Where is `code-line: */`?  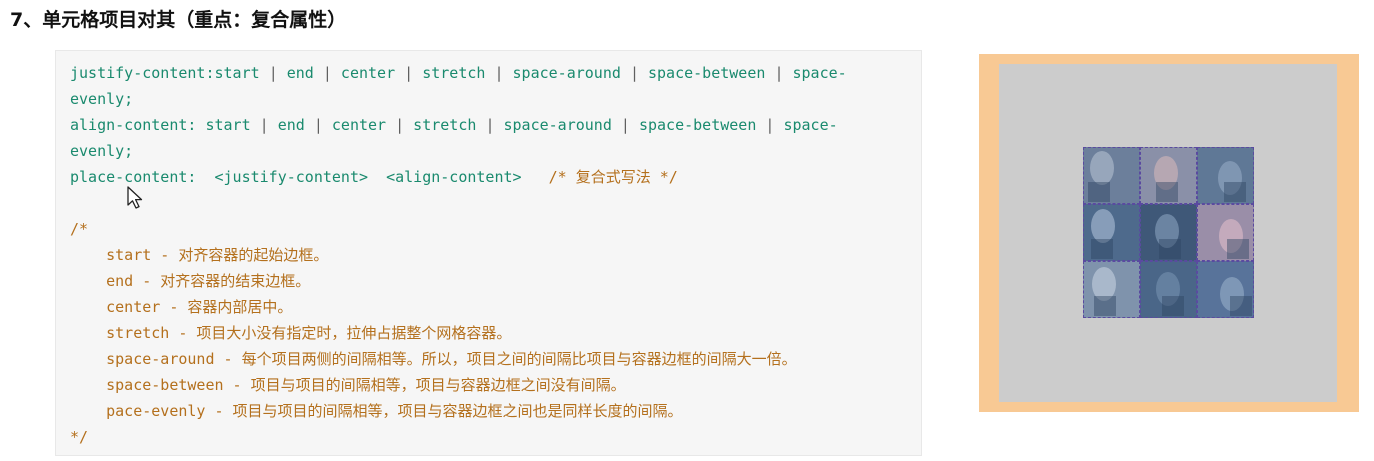
code-line: */ is located at coordinates (458, 437).